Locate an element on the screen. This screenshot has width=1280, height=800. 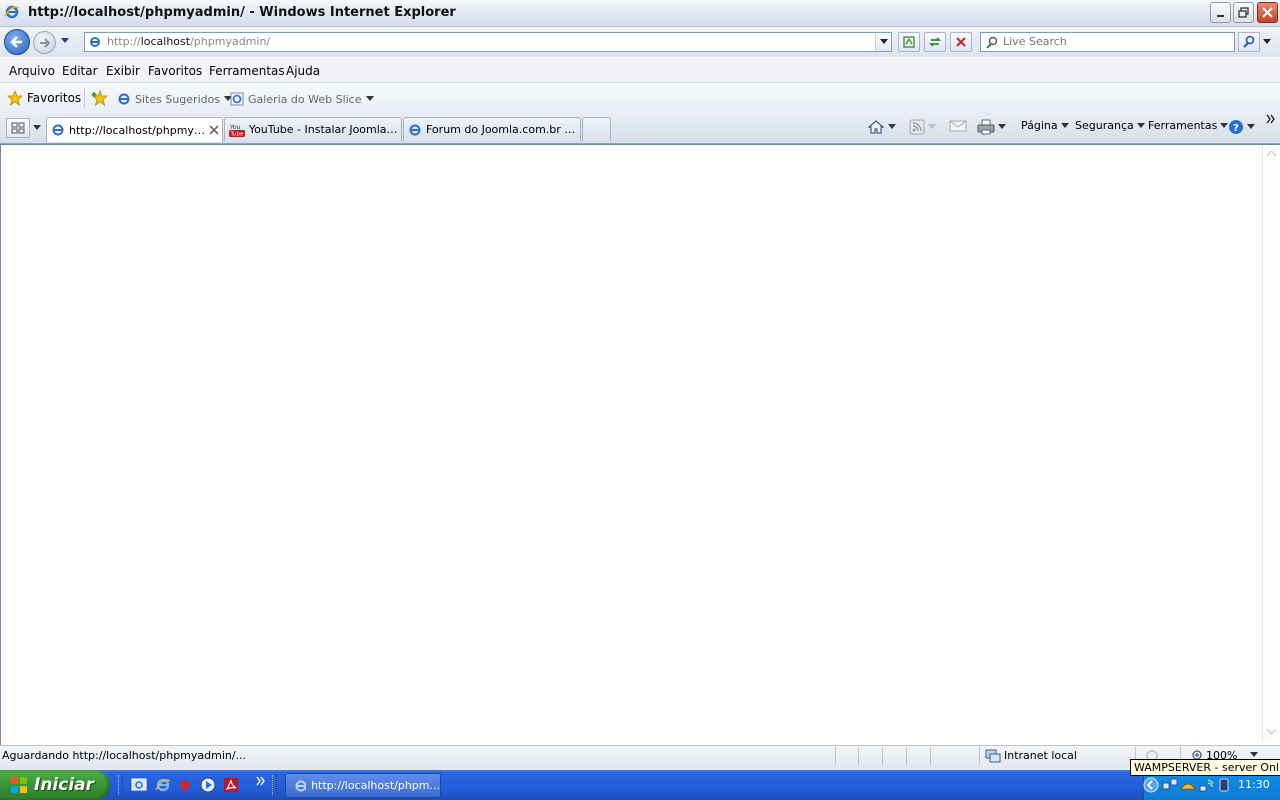
compatibility-view-button is located at coordinates (909, 42).